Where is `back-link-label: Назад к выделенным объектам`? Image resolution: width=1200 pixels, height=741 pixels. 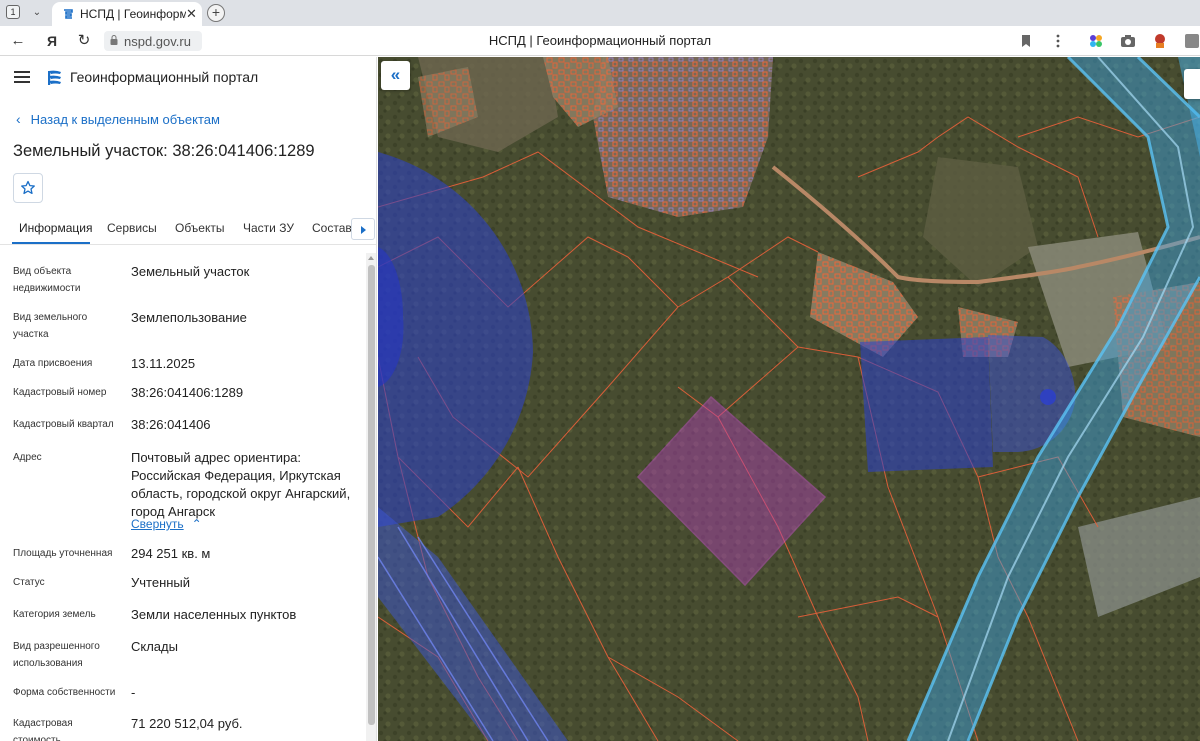
back-link-label: Назад к выделенным объектам is located at coordinates (125, 119).